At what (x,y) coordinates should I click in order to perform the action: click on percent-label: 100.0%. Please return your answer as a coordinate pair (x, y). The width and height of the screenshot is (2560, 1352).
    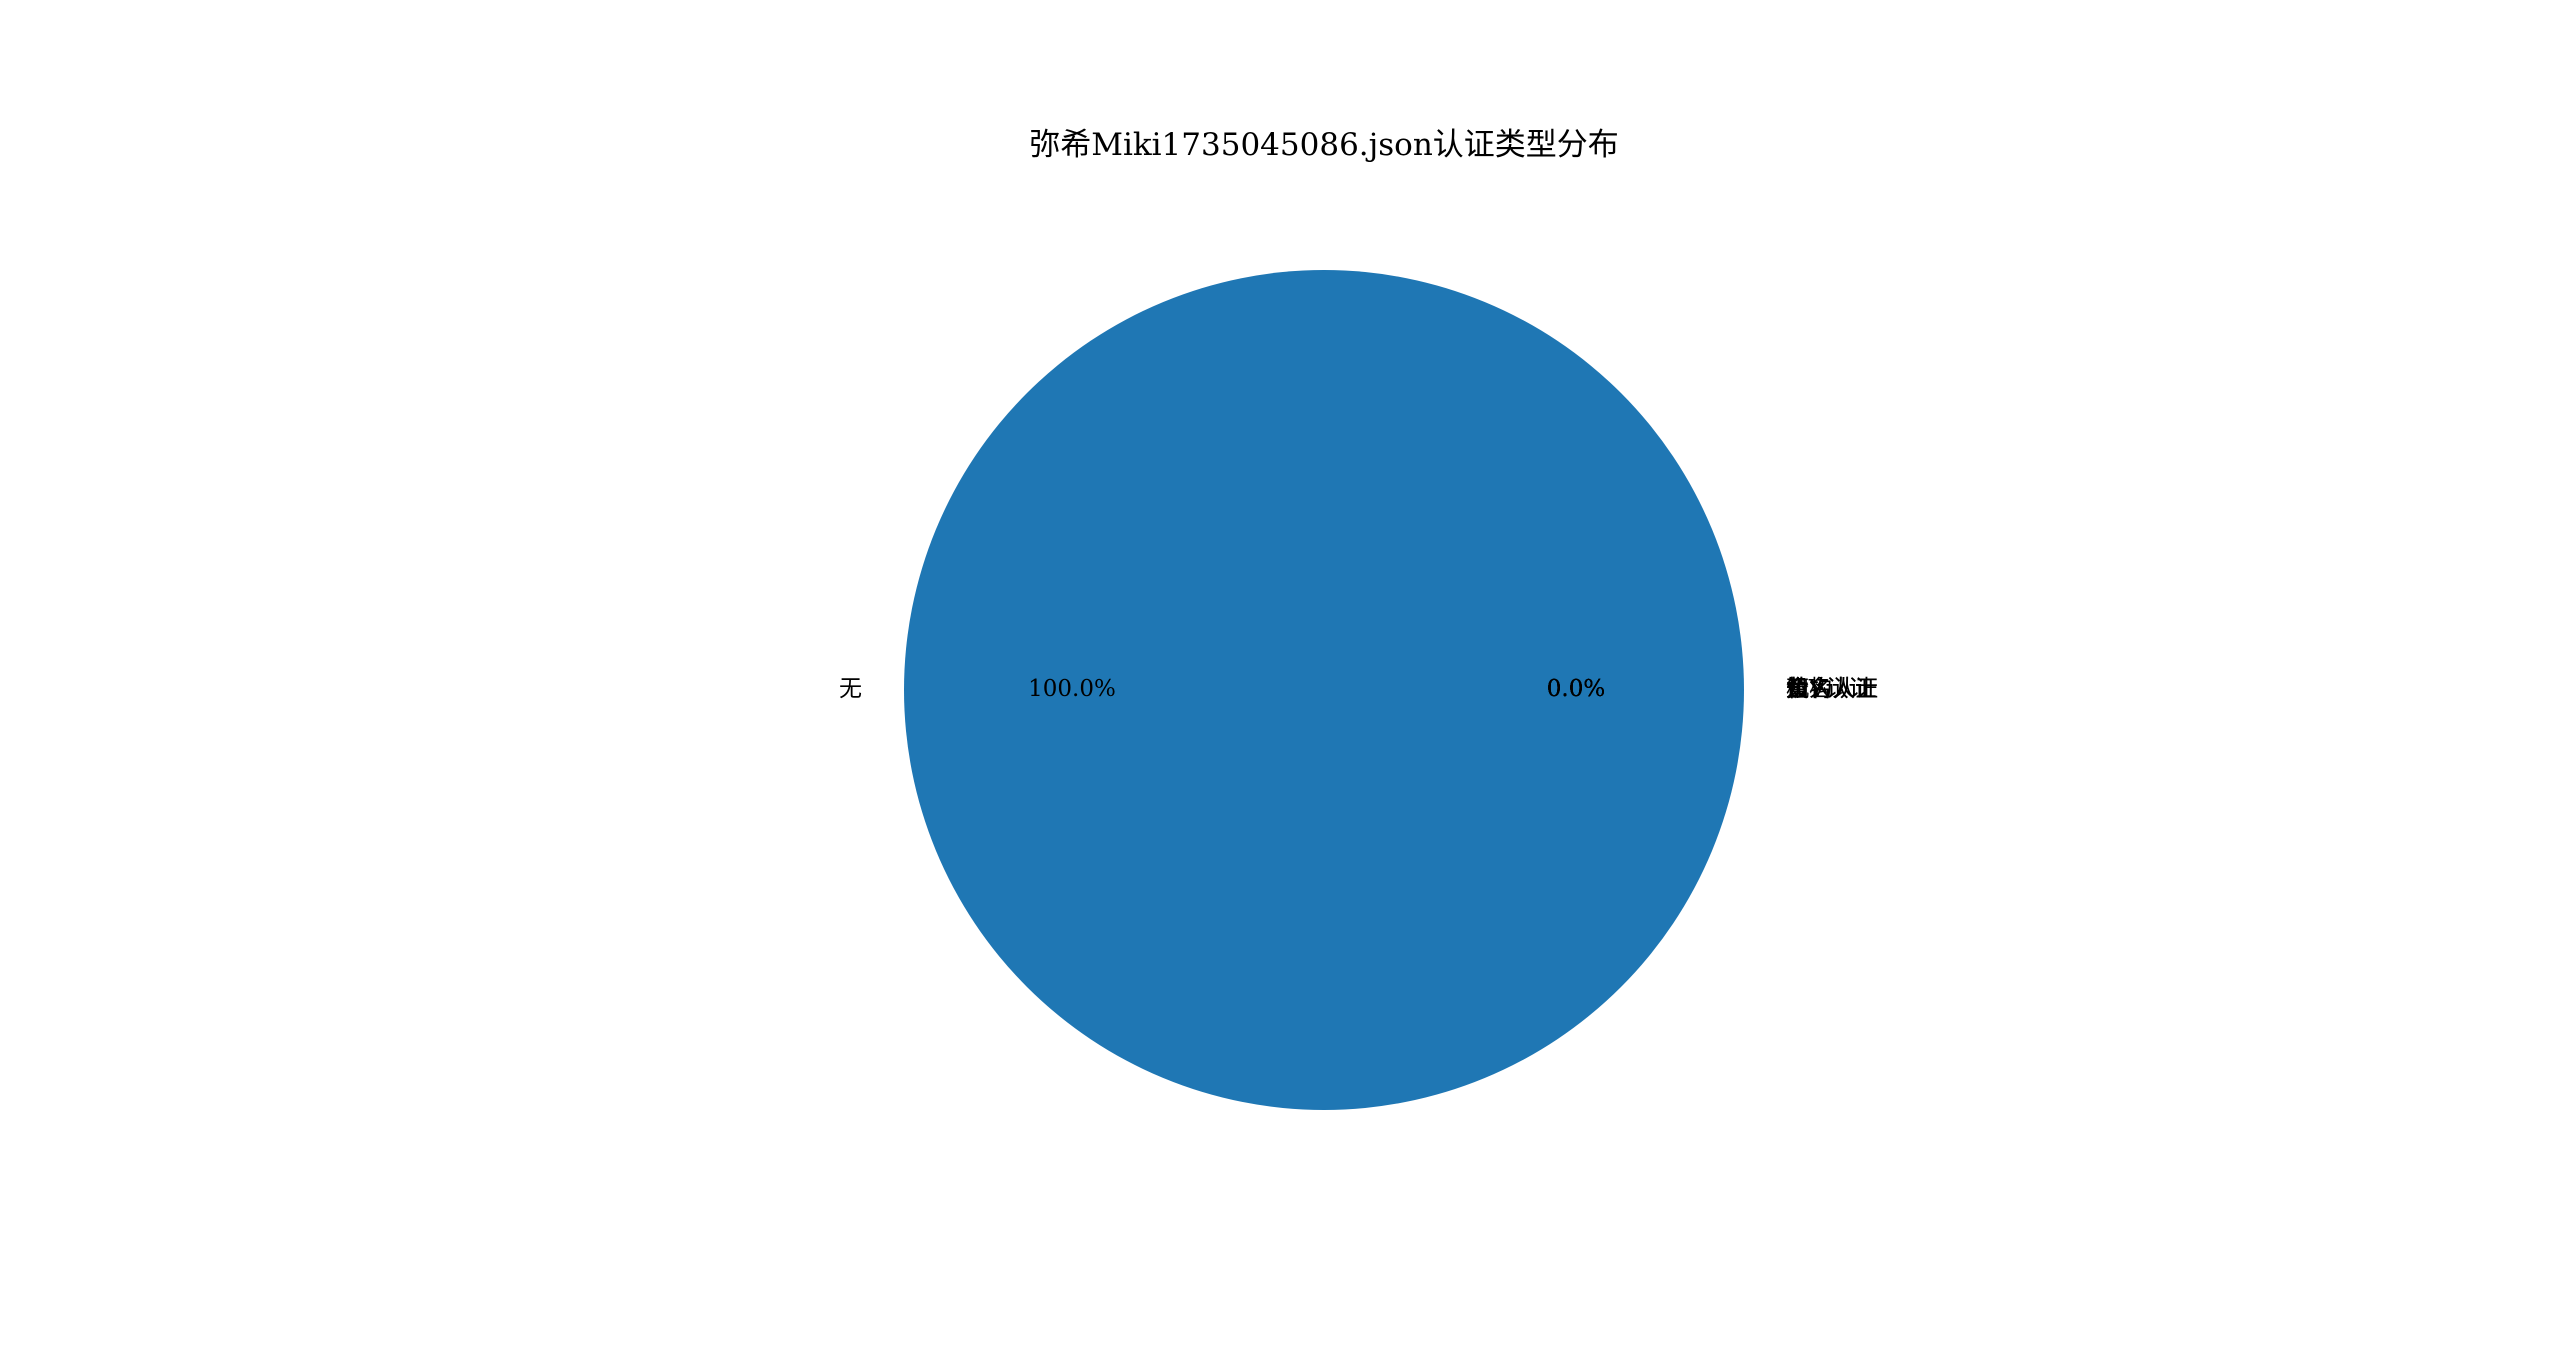
    Looking at the image, I should click on (1072, 689).